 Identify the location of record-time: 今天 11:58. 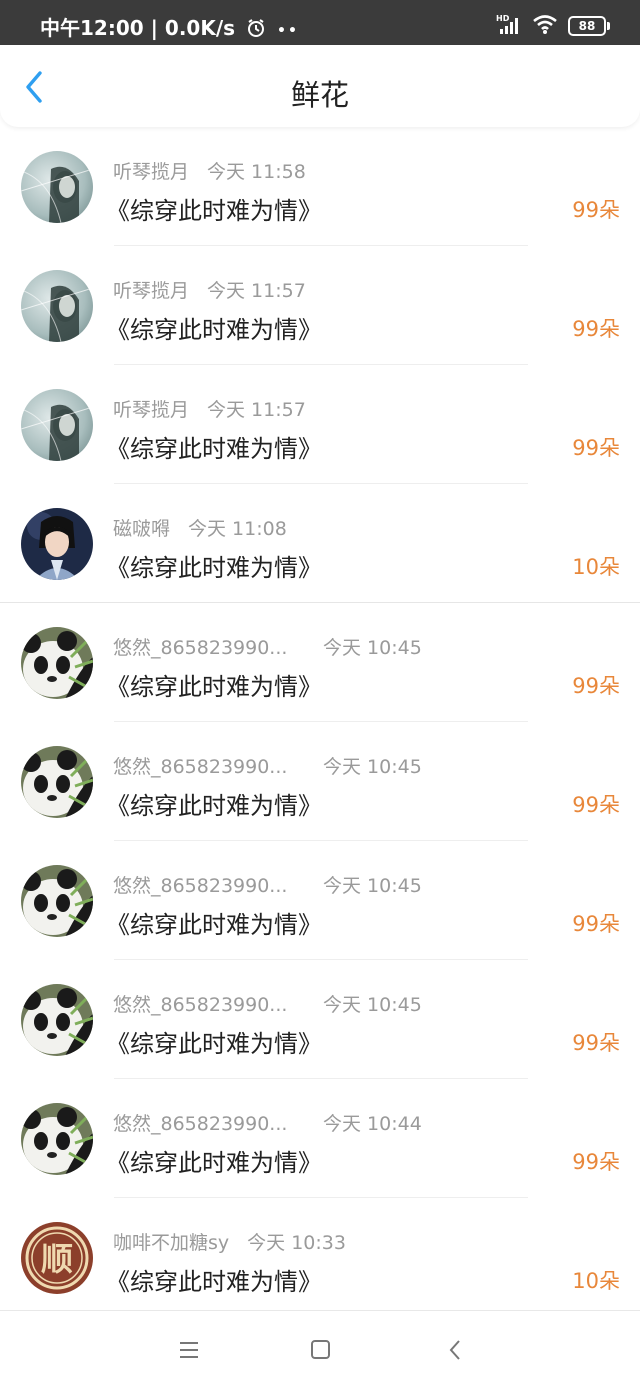
(256, 172).